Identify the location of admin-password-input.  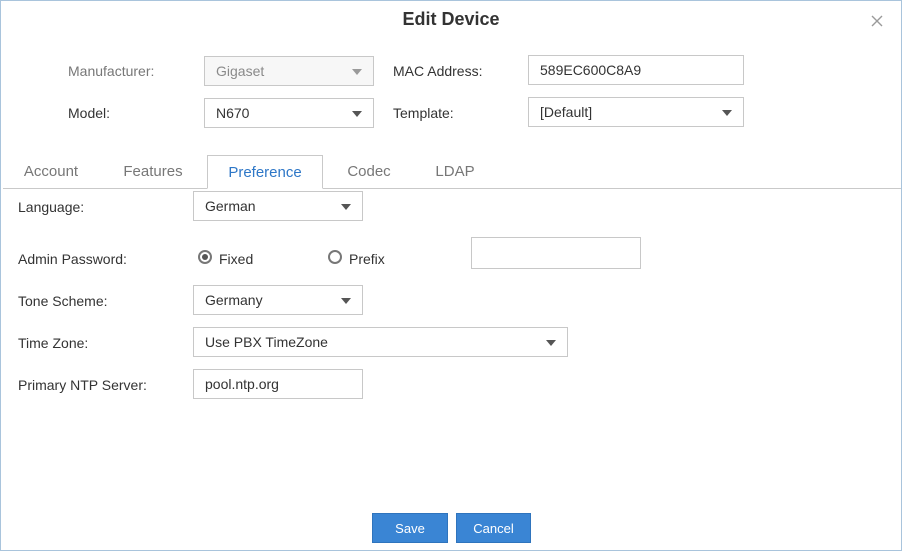
(556, 253).